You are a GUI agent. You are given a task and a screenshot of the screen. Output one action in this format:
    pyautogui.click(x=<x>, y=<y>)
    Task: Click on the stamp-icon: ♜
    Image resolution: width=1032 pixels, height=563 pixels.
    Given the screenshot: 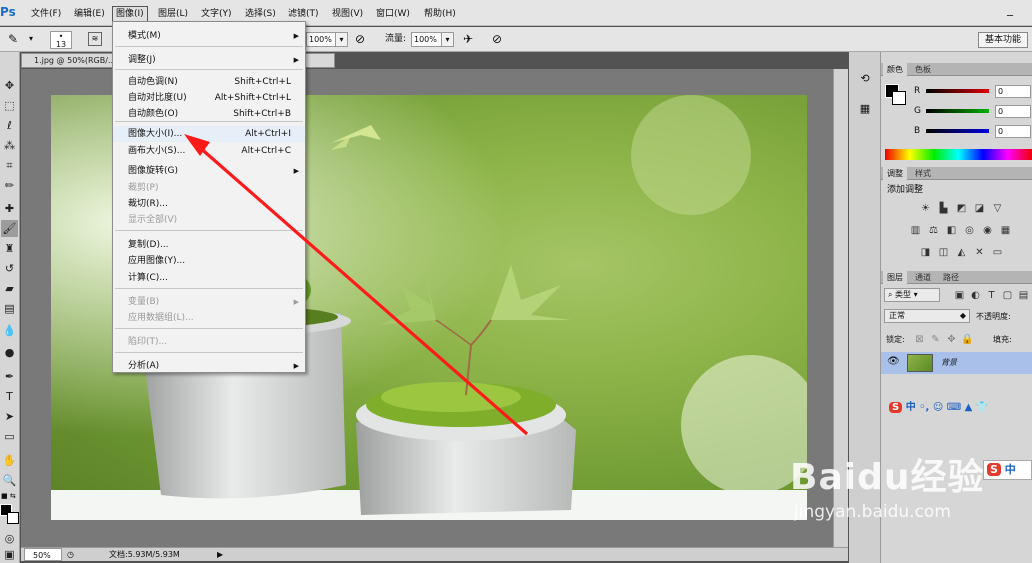 What is the action you would take?
    pyautogui.click(x=9, y=248)
    